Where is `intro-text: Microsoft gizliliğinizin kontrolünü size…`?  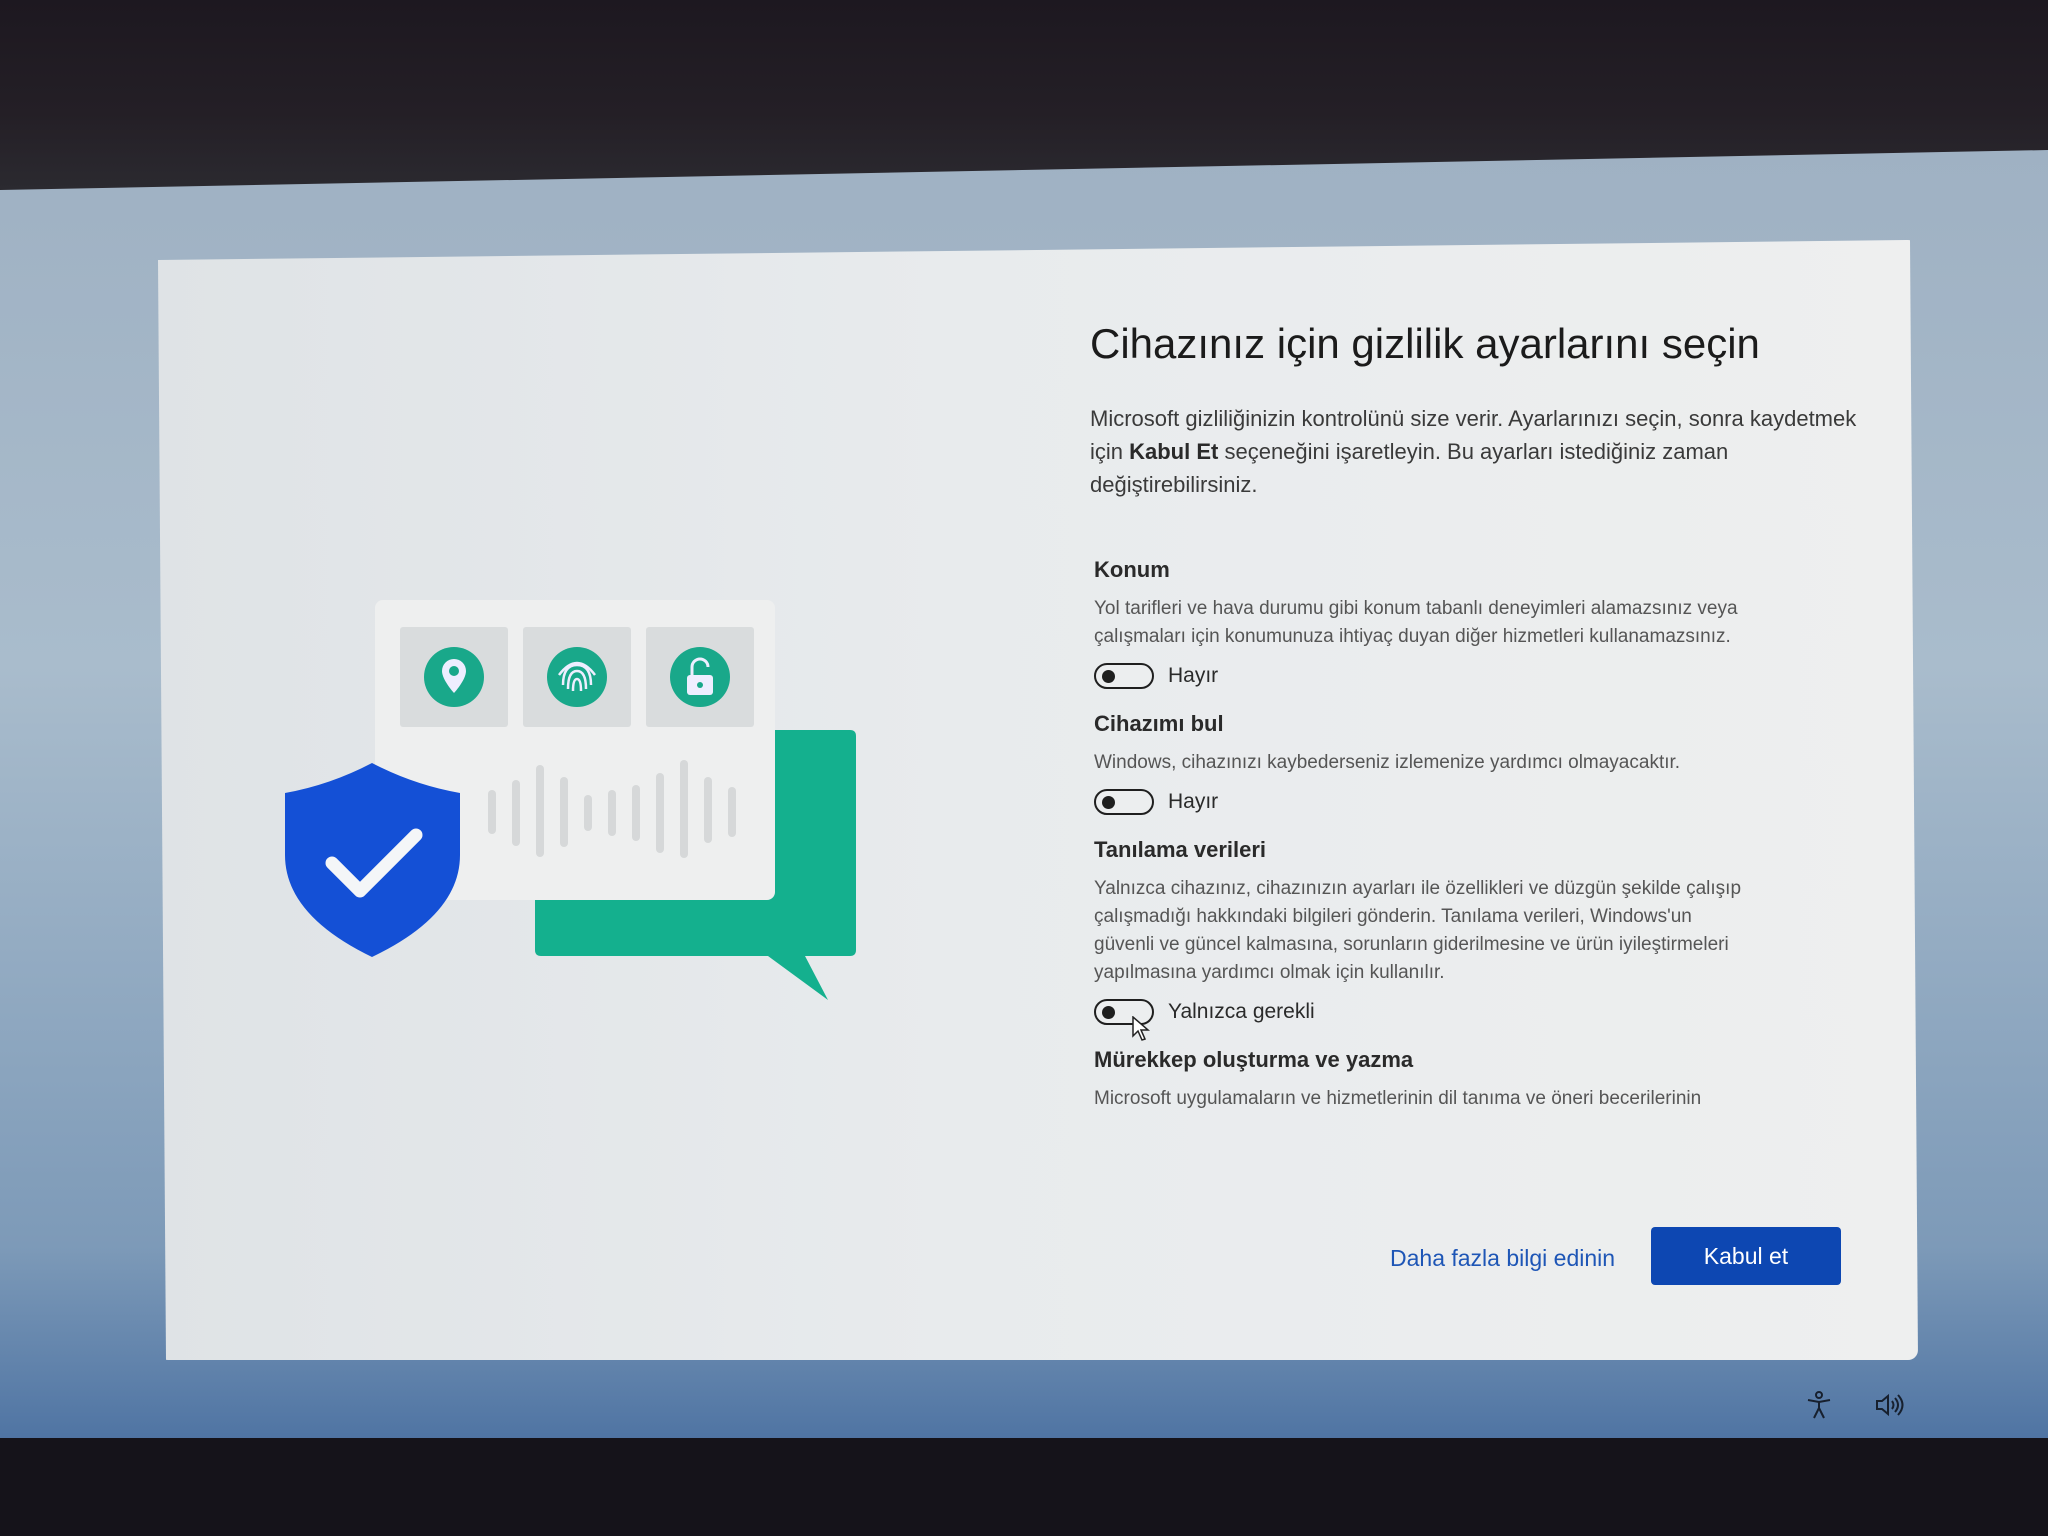 intro-text: Microsoft gizliliğinizin kontrolünü size… is located at coordinates (1473, 451).